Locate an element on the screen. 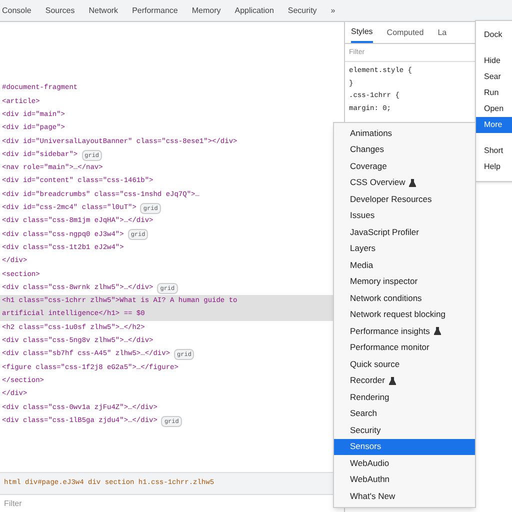  menu-item: Help is located at coordinates (494, 167).